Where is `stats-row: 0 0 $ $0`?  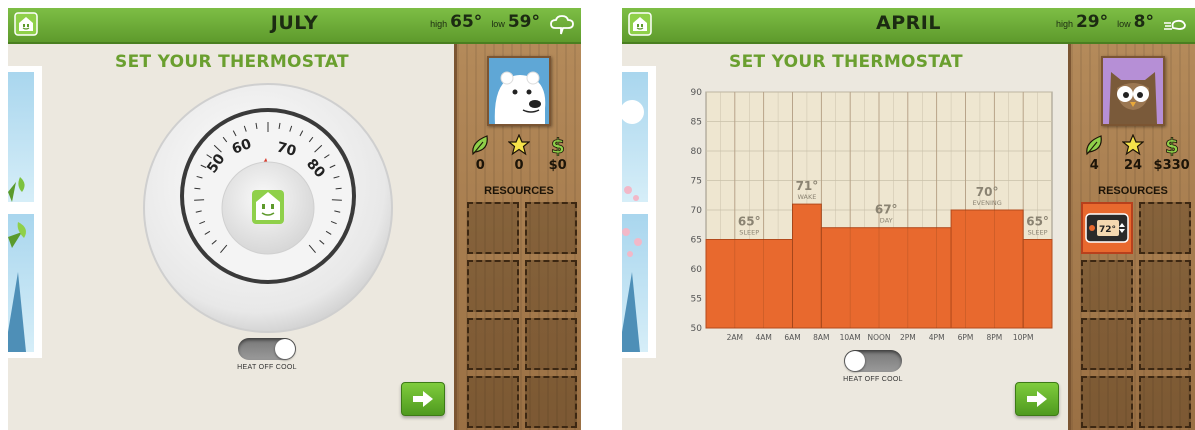
stats-row: 0 0 $ $0 is located at coordinates (519, 153).